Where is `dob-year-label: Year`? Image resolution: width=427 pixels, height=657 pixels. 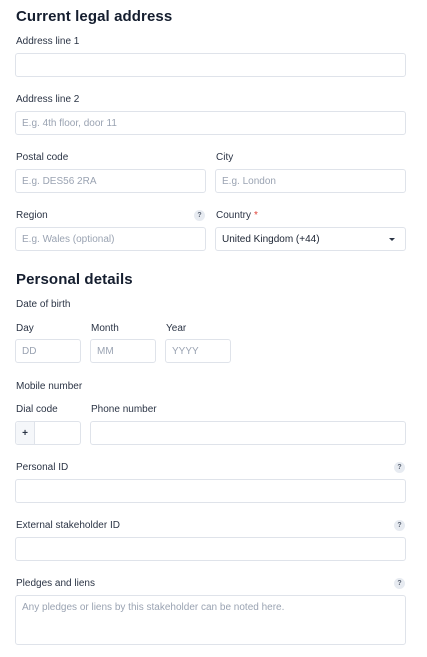 dob-year-label: Year is located at coordinates (176, 328).